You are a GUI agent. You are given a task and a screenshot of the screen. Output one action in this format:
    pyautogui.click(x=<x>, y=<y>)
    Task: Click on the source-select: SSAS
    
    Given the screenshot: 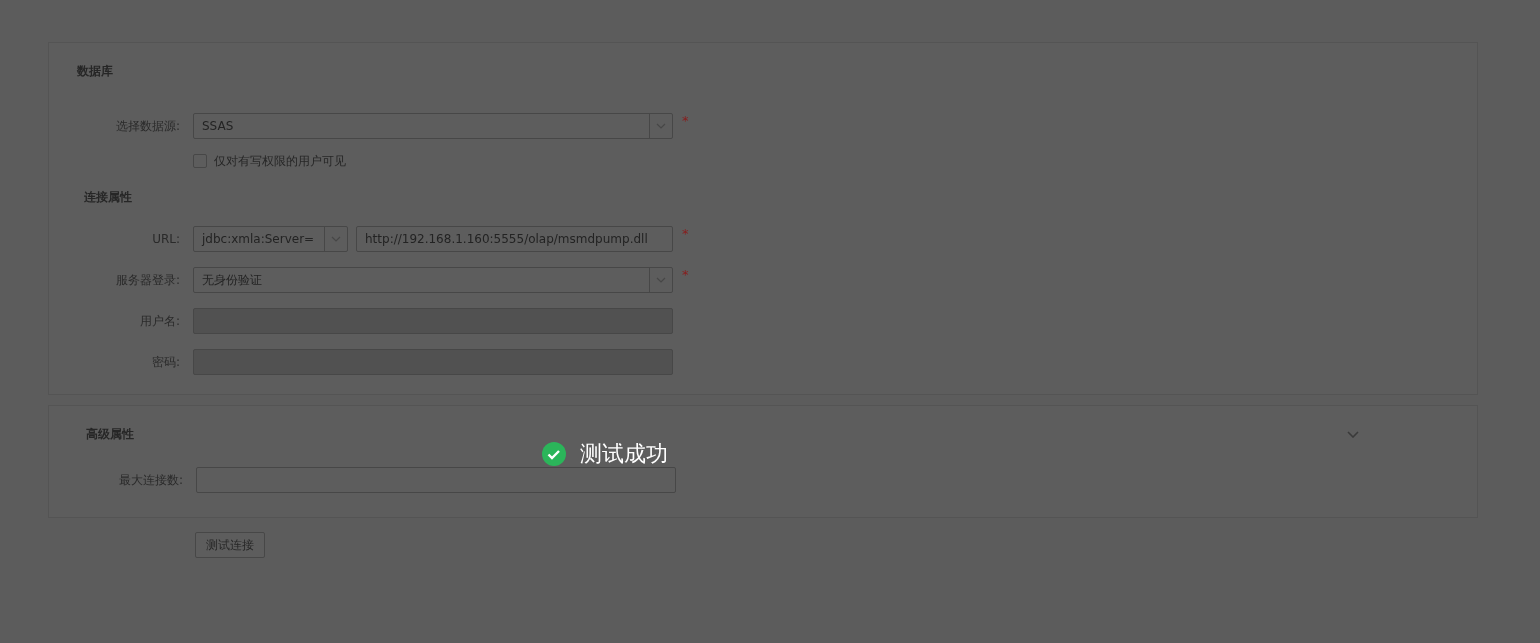 What is the action you would take?
    pyautogui.click(x=433, y=126)
    